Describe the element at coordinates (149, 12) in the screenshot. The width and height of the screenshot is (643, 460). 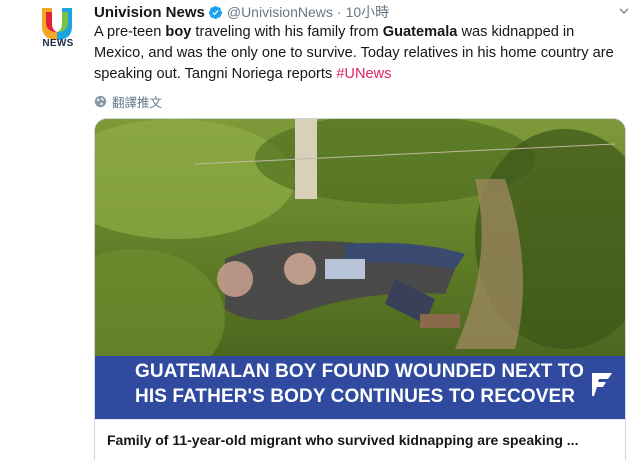
I see `display-name: Univision News` at that location.